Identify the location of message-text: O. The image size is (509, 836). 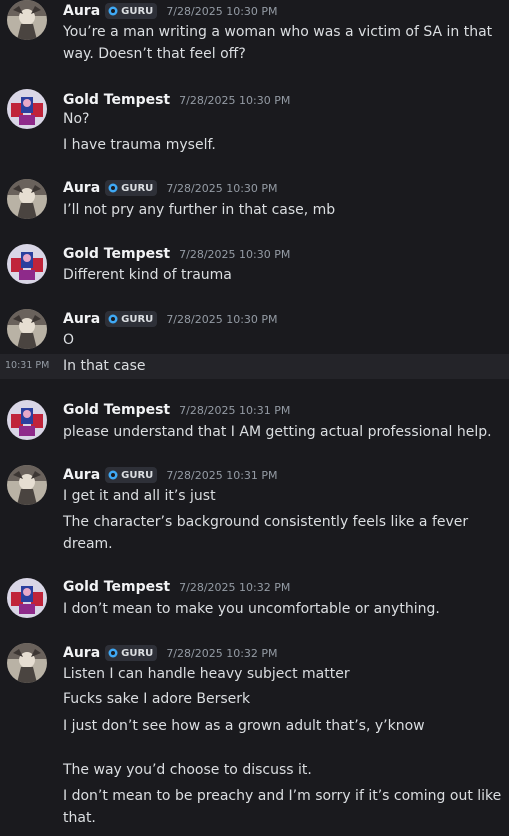
(69, 340).